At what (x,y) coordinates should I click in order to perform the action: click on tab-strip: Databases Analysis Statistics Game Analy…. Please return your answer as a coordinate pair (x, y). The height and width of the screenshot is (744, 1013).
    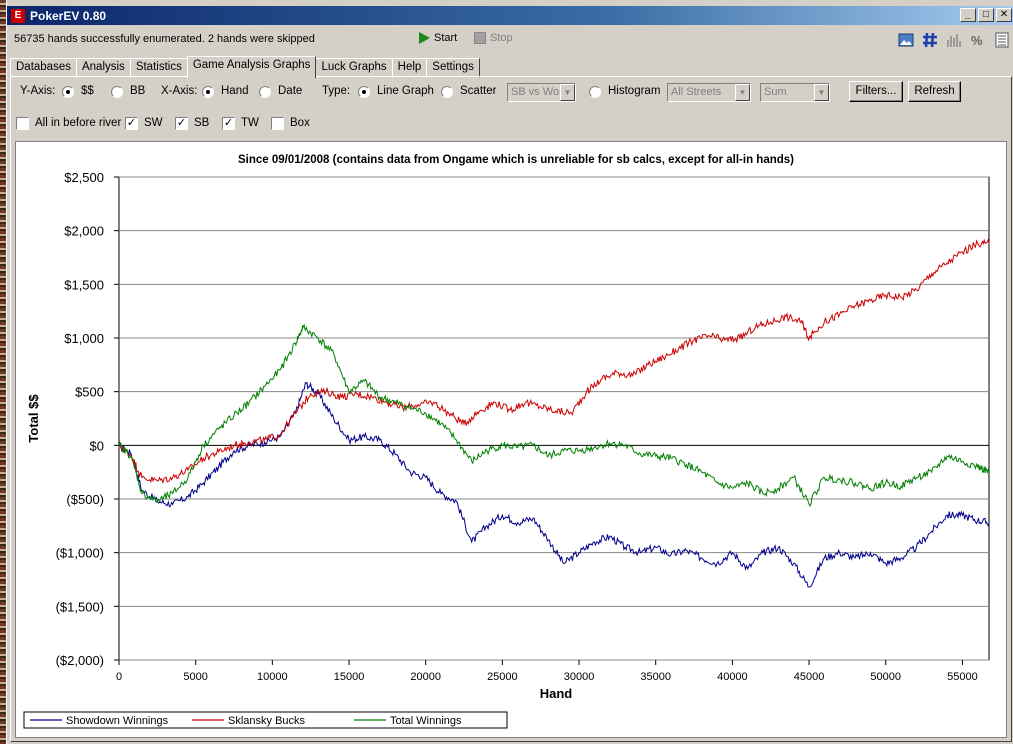
    Looking at the image, I should click on (245, 67).